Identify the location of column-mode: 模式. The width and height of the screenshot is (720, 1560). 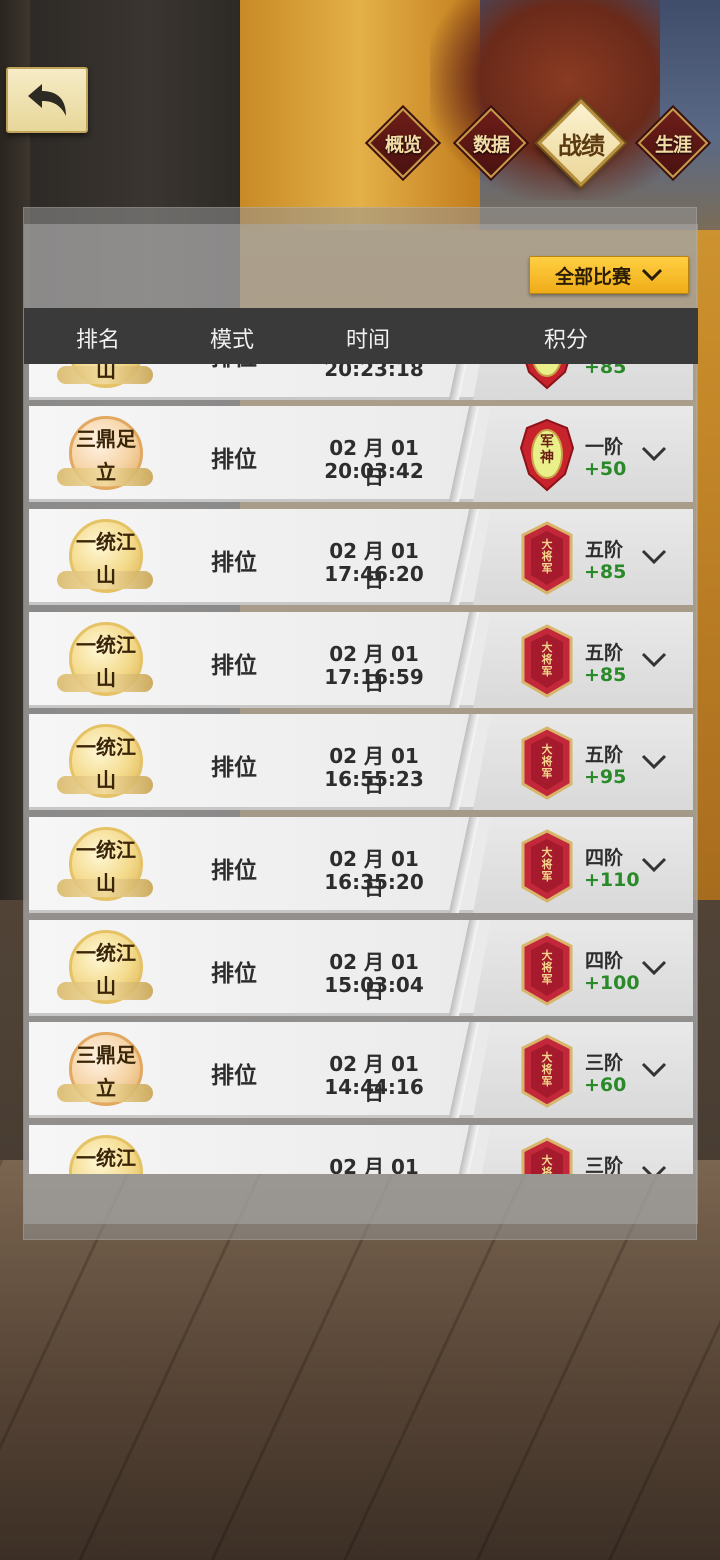
(232, 340).